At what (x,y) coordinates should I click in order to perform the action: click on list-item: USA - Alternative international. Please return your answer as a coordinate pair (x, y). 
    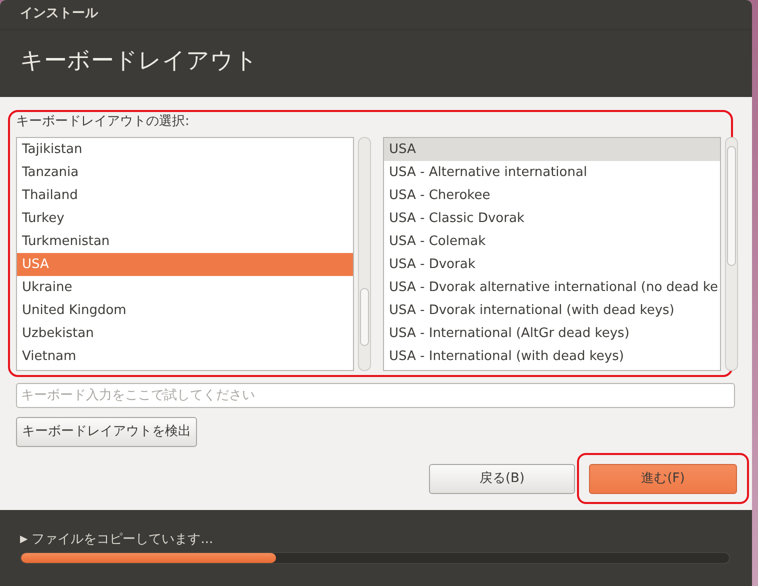
    Looking at the image, I should click on (552, 172).